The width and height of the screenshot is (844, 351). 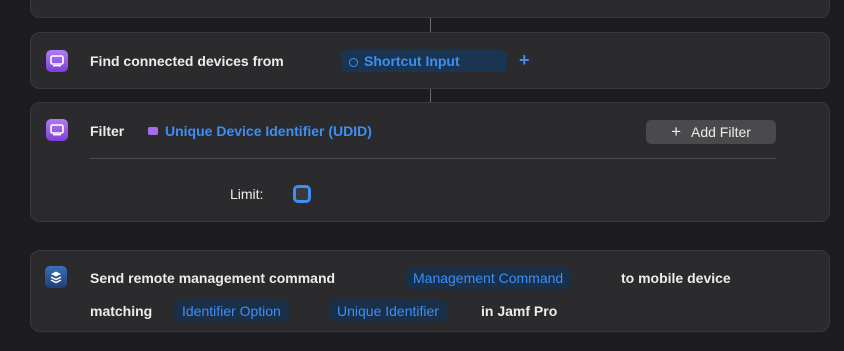 I want to click on find-action-label: Find connected devices from, so click(x=187, y=61).